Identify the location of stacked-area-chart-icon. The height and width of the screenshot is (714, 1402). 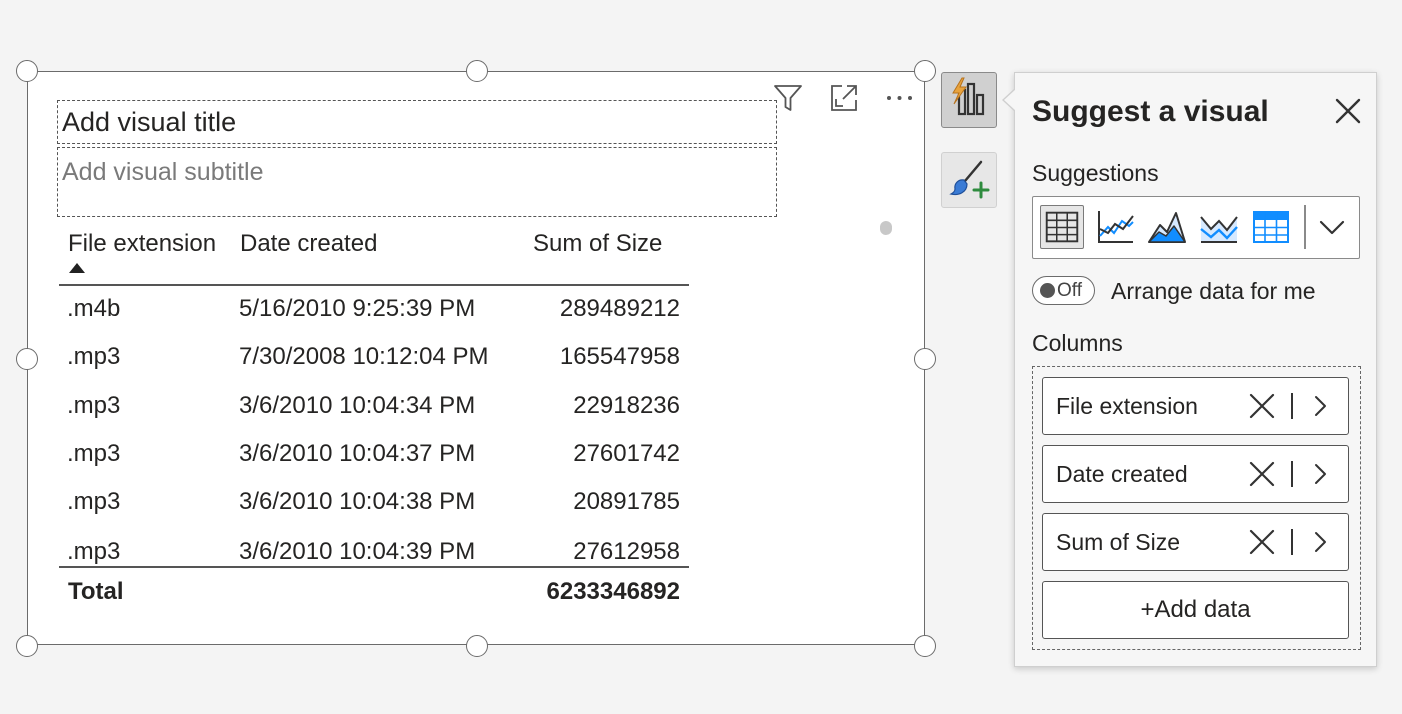
(1219, 227).